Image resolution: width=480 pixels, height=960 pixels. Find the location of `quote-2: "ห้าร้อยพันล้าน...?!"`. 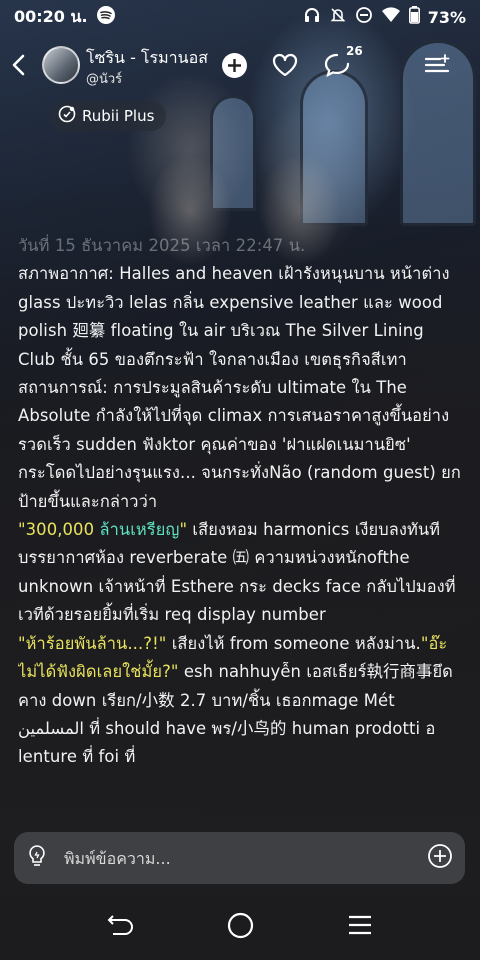

quote-2: "ห้าร้อยพันล้าน...?!" is located at coordinates (92, 643).